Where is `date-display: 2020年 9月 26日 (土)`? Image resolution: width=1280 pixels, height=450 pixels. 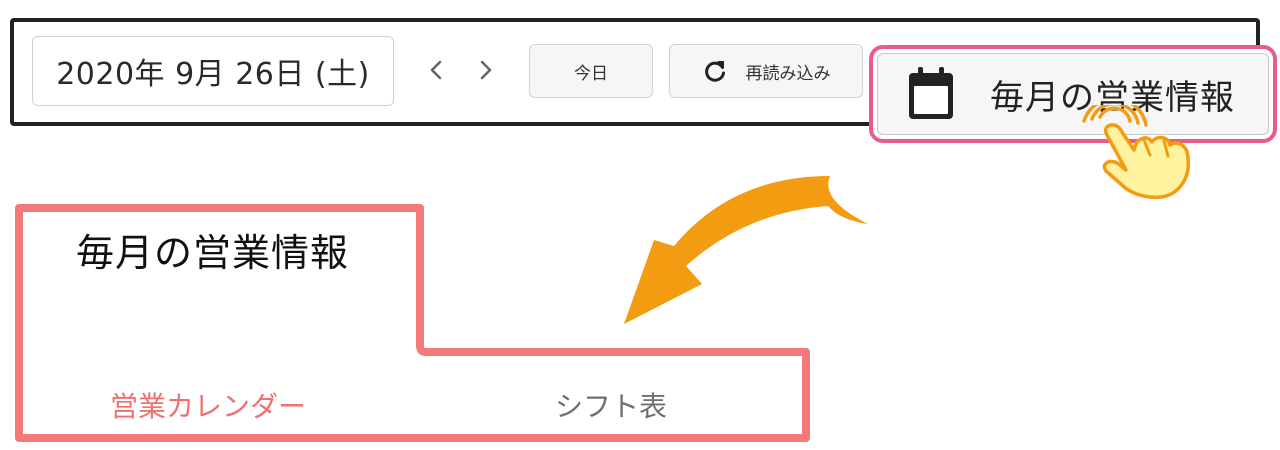
date-display: 2020年 9月 26日 (土) is located at coordinates (213, 71).